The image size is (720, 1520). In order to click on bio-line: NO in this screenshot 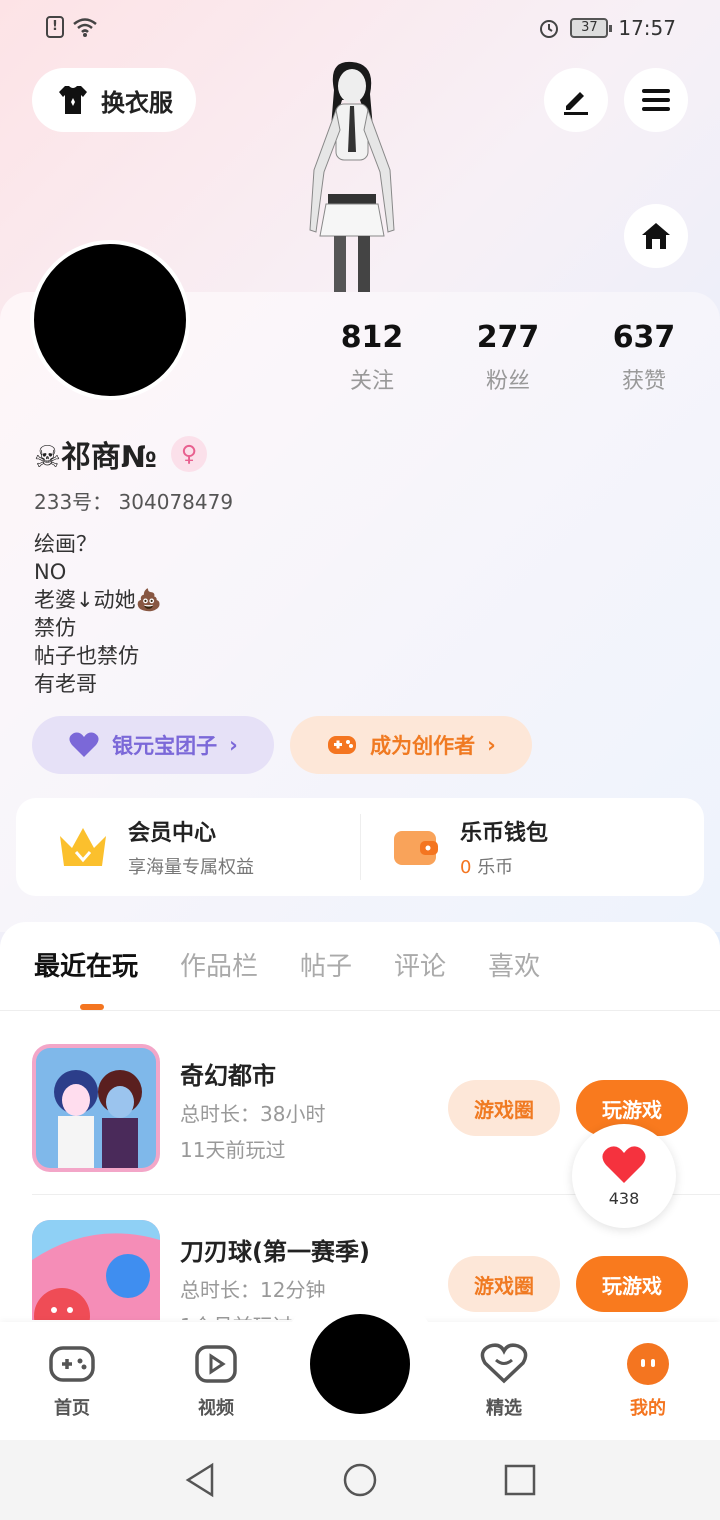, I will do `click(50, 572)`.